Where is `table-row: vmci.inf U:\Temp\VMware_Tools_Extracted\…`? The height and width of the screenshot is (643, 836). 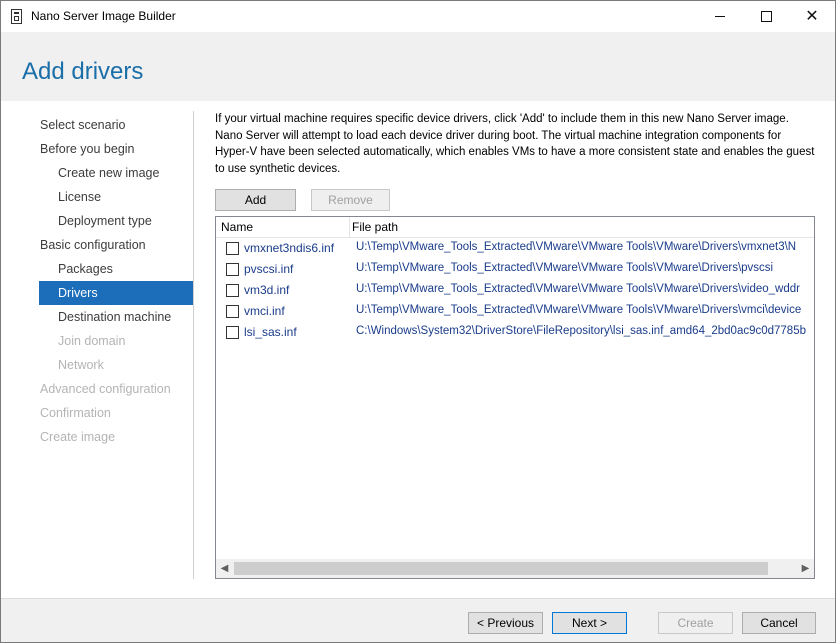 table-row: vmci.inf U:\Temp\VMware_Tools_Extracted\… is located at coordinates (515, 311).